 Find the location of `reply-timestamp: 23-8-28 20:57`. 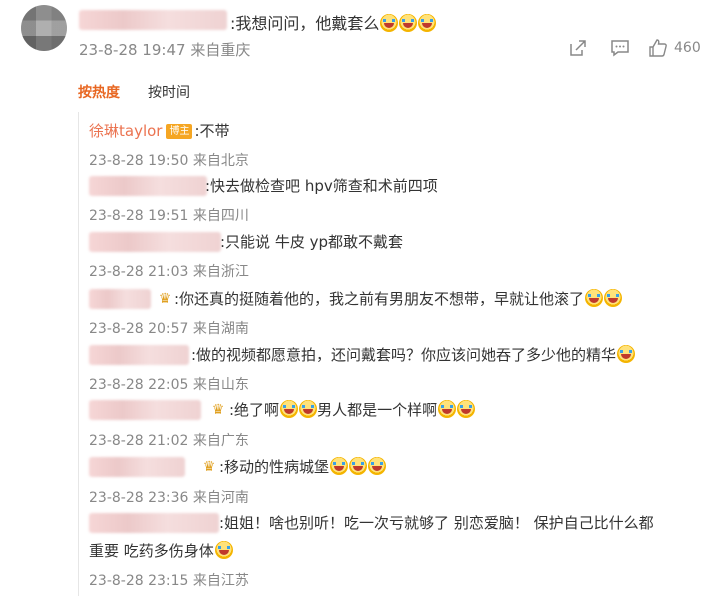

reply-timestamp: 23-8-28 20:57 is located at coordinates (139, 329).